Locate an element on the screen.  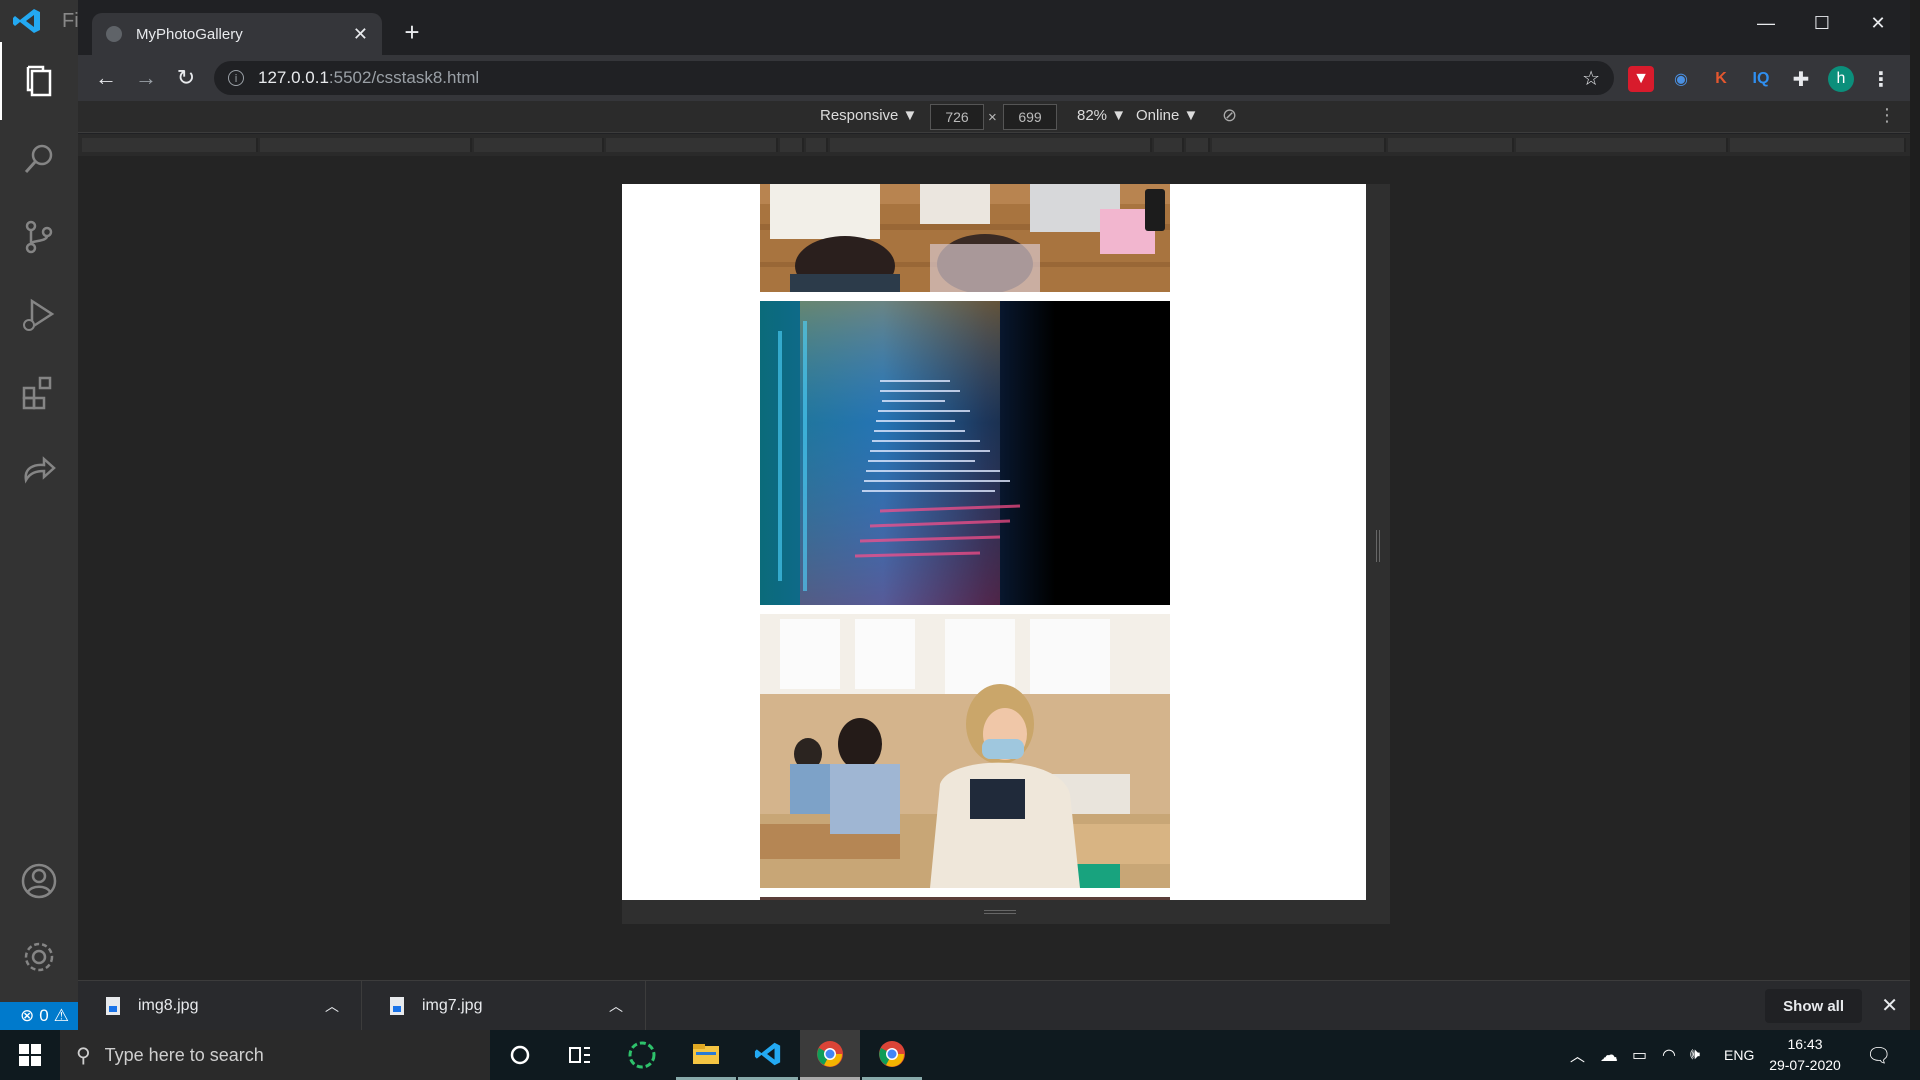
settings-gear-icon is located at coordinates (39, 957).